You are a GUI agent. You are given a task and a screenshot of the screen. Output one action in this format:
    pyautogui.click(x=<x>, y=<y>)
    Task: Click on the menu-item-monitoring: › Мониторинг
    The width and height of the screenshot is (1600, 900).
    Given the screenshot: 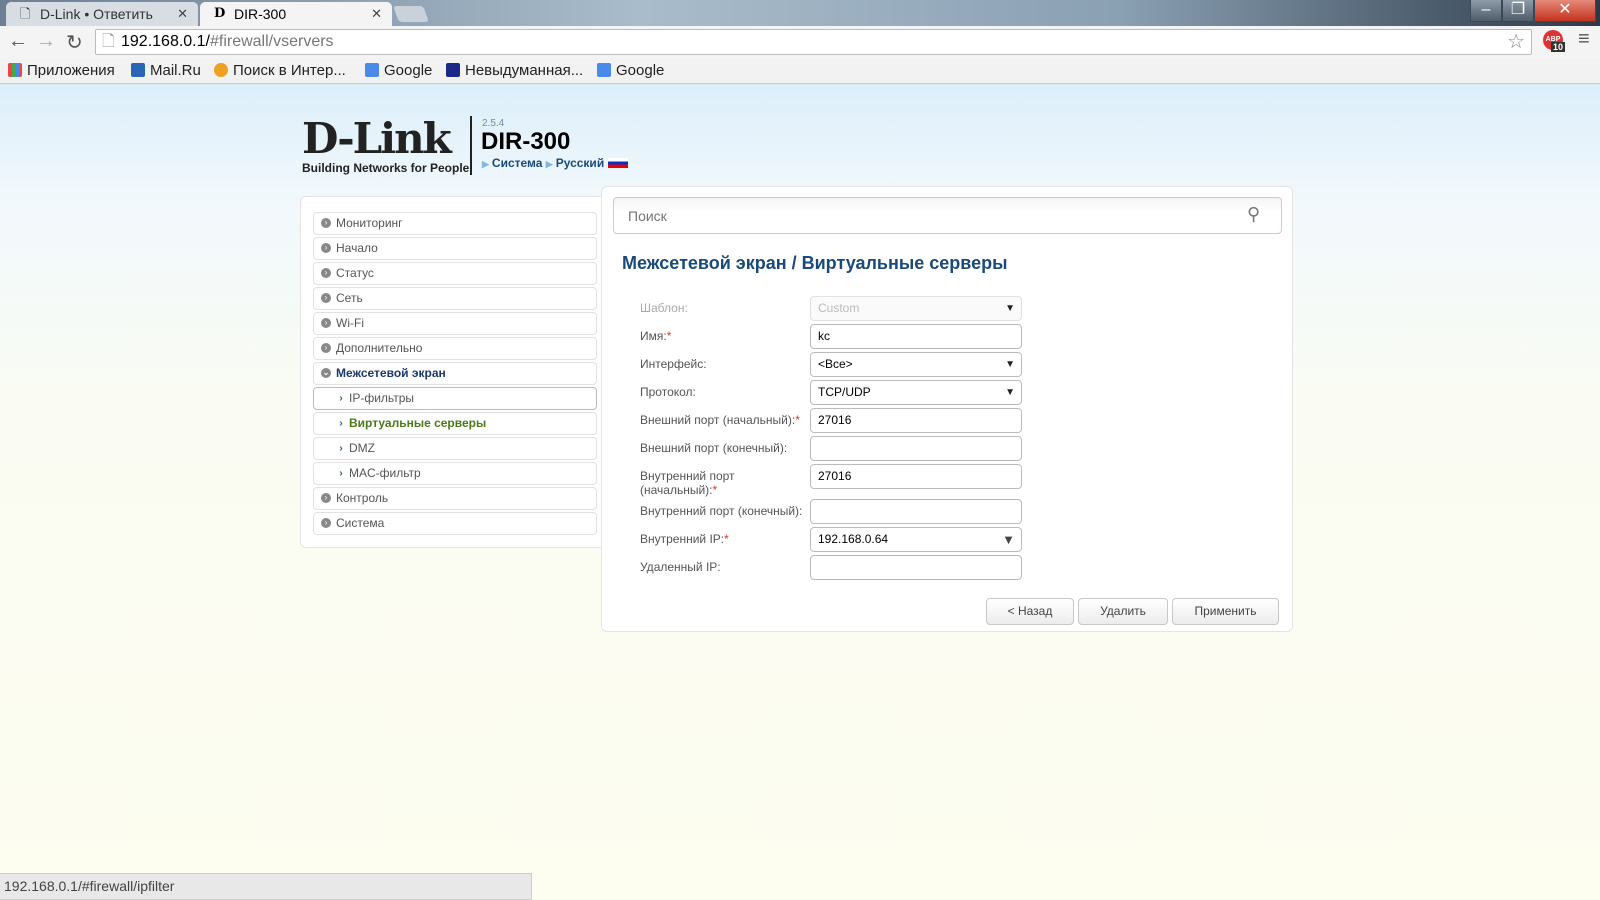 What is the action you would take?
    pyautogui.click(x=455, y=223)
    